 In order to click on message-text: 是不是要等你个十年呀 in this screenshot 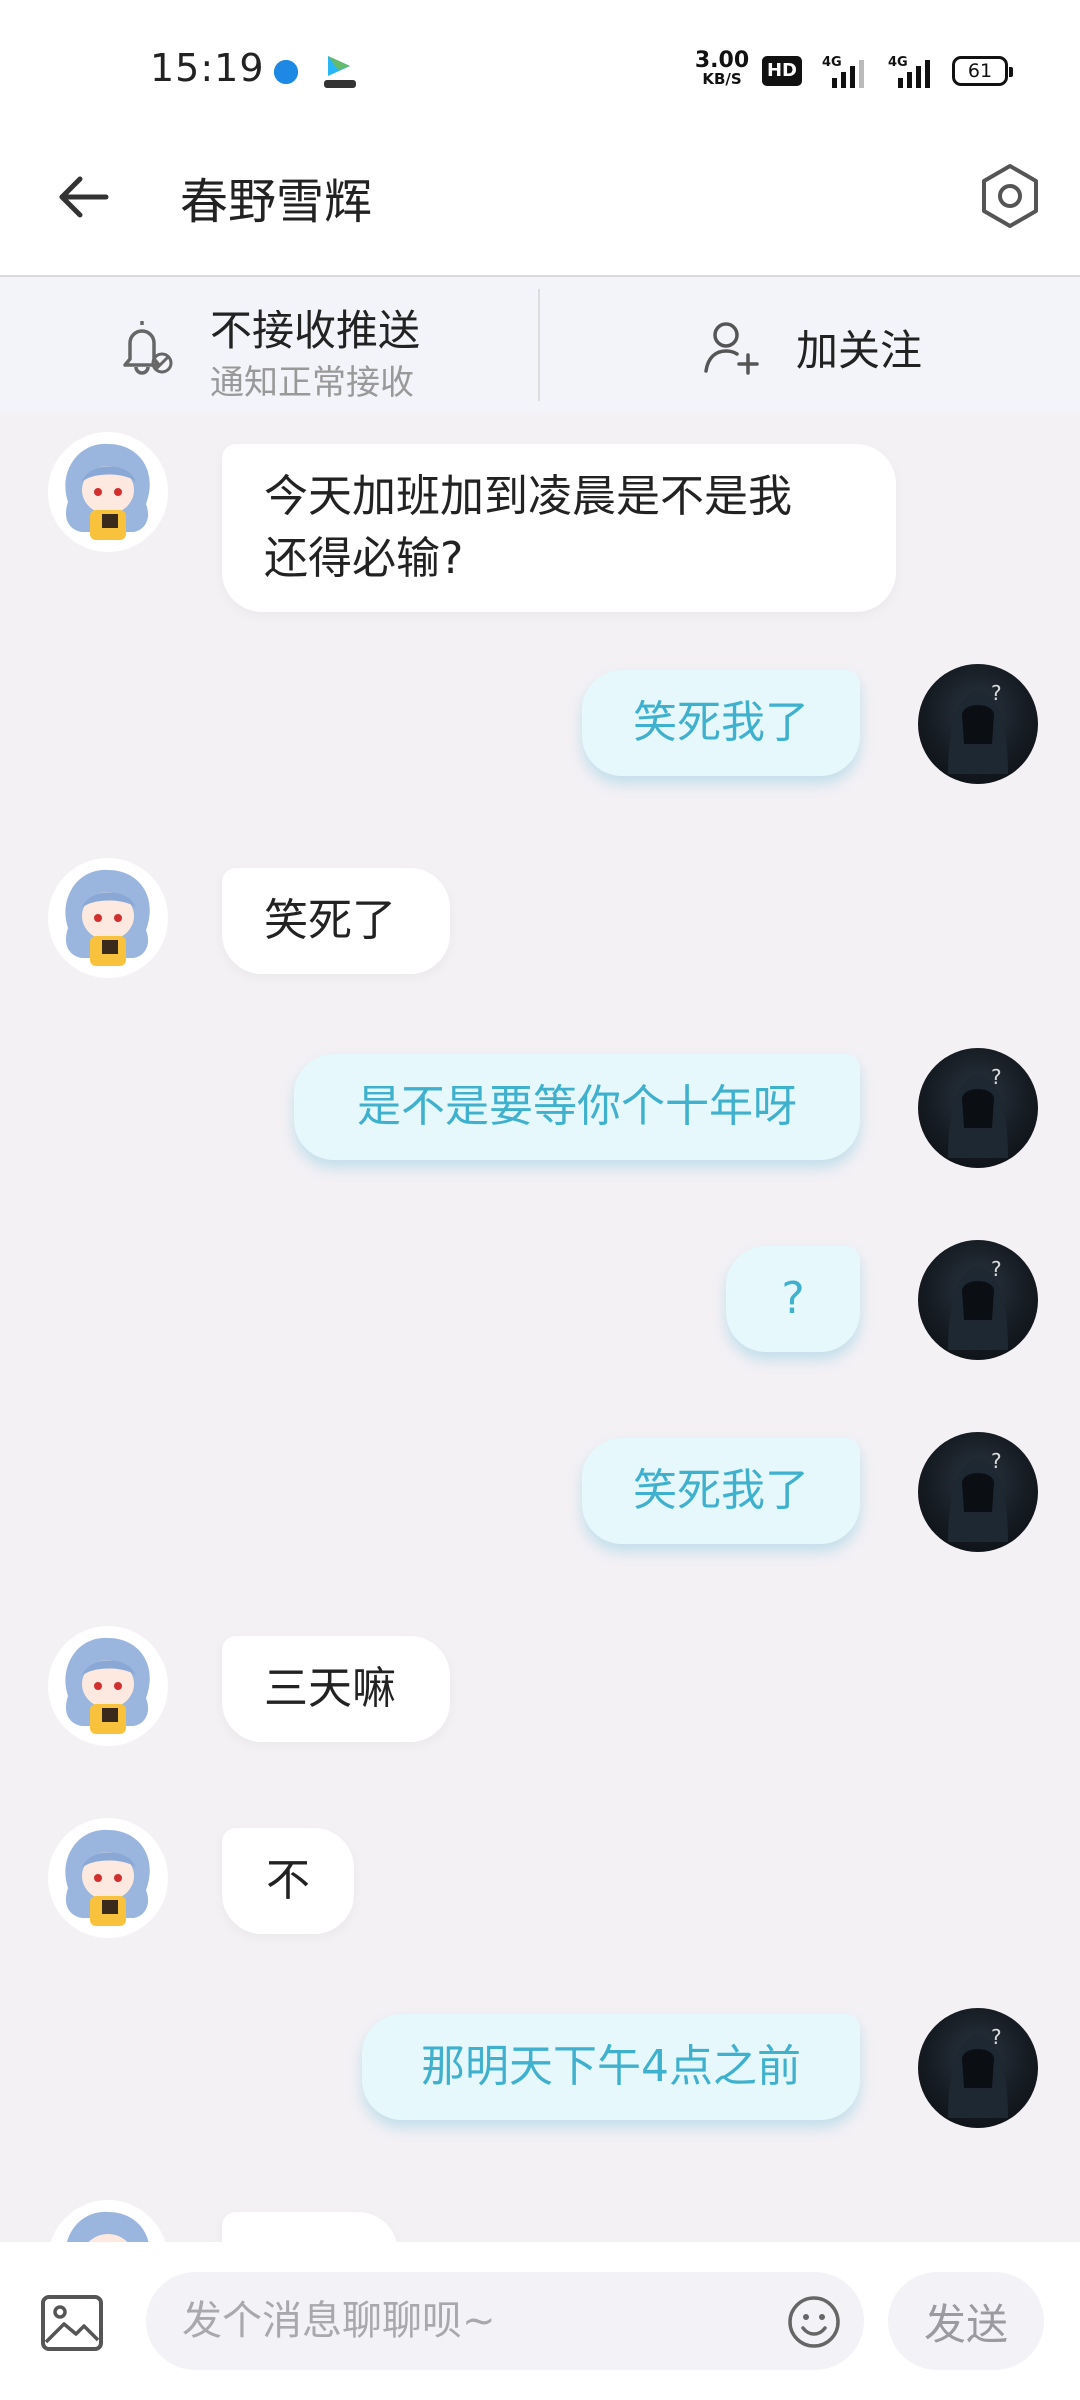, I will do `click(577, 1106)`.